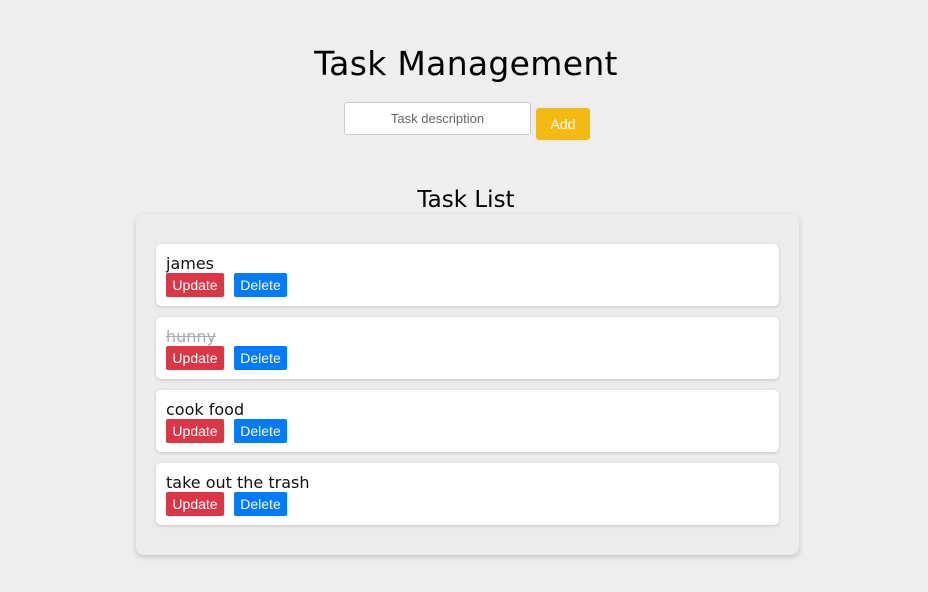  I want to click on task-item: hunny Update Delete, so click(467, 348).